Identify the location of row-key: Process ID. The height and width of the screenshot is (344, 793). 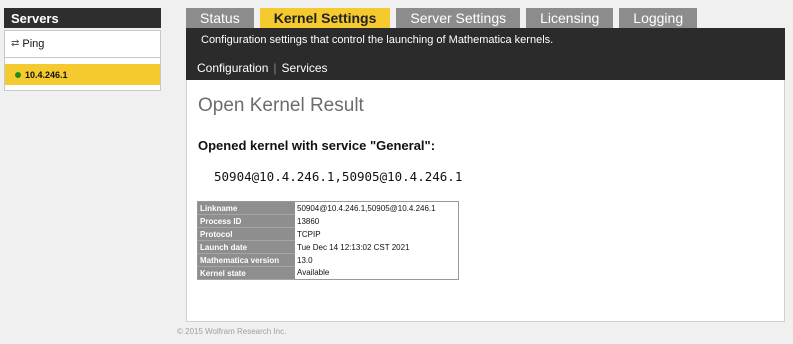
(246, 221).